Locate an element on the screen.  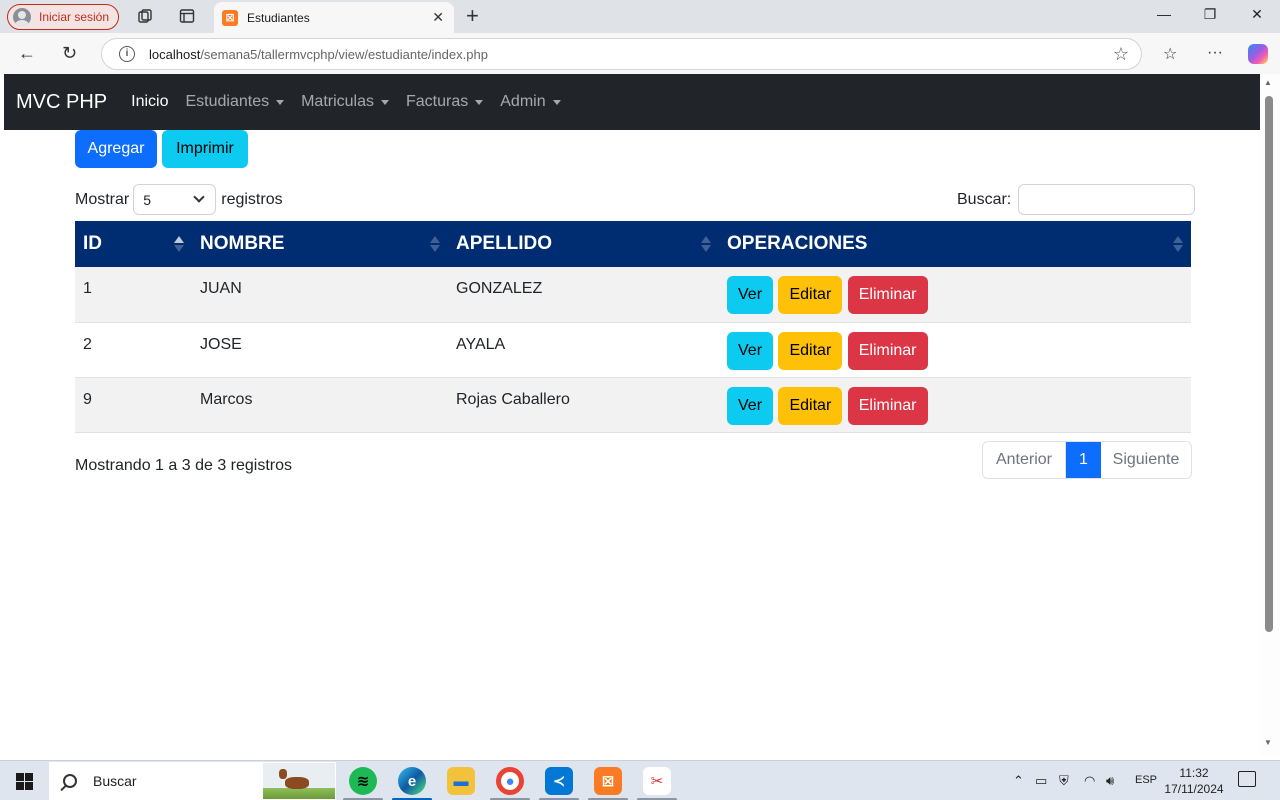
column-label: OPERACIONES is located at coordinates (797, 243).